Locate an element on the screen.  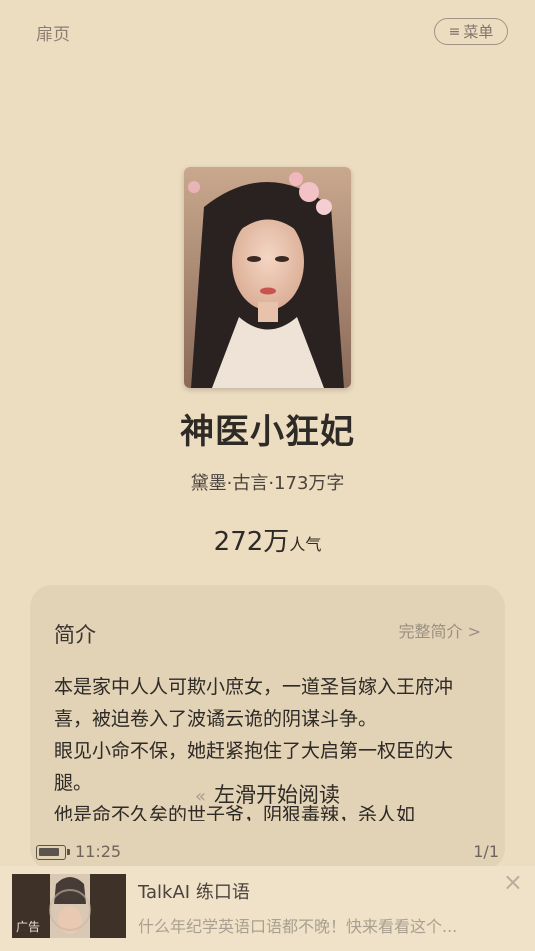
ad-badge-label: 广告 is located at coordinates (28, 927).